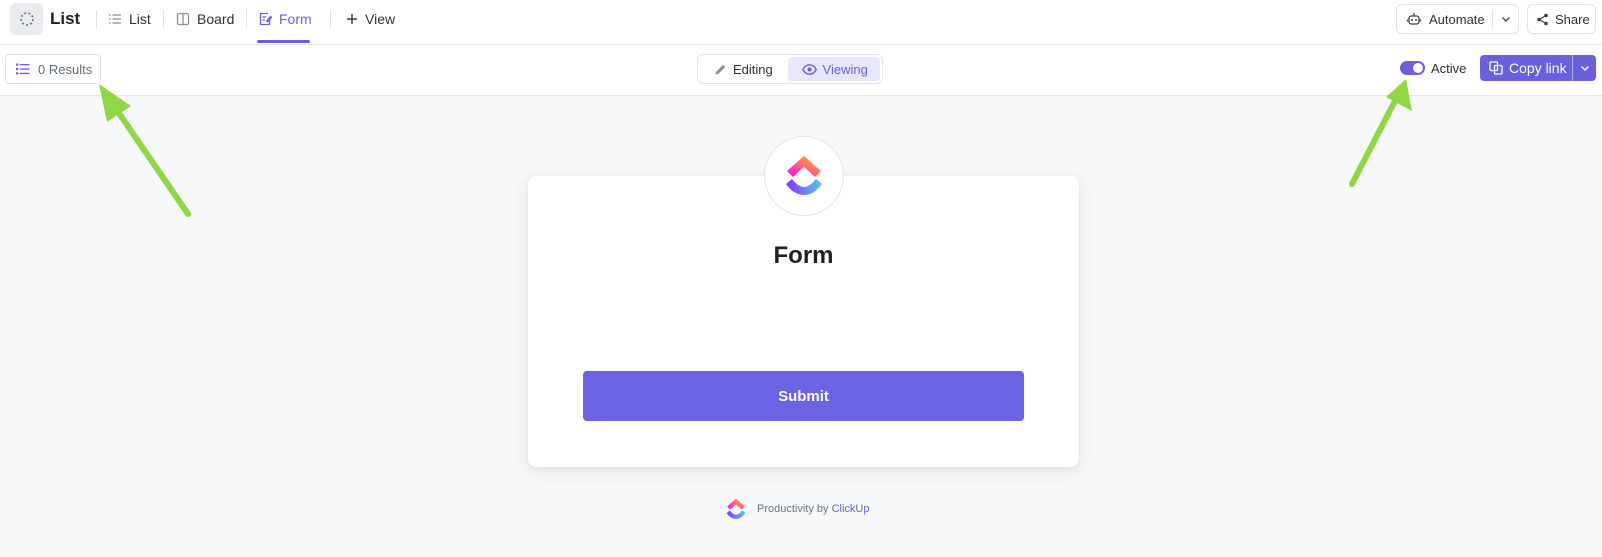  Describe the element at coordinates (140, 19) in the screenshot. I see `tab-list-label: List` at that location.